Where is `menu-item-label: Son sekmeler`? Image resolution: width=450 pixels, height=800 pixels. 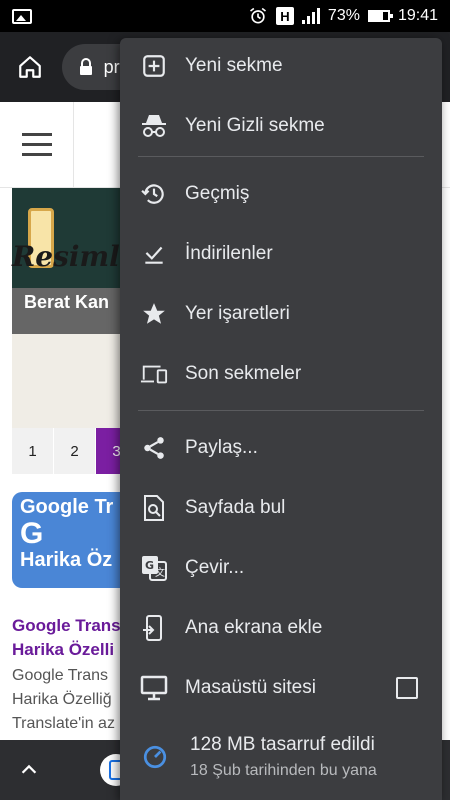 menu-item-label: Son sekmeler is located at coordinates (243, 373).